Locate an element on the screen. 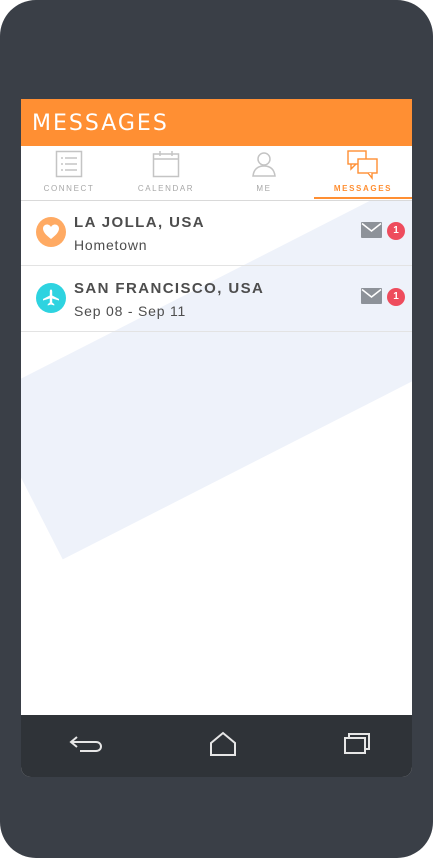 Image resolution: width=433 pixels, height=858 pixels. tab-connect: CONNECT is located at coordinates (69, 172).